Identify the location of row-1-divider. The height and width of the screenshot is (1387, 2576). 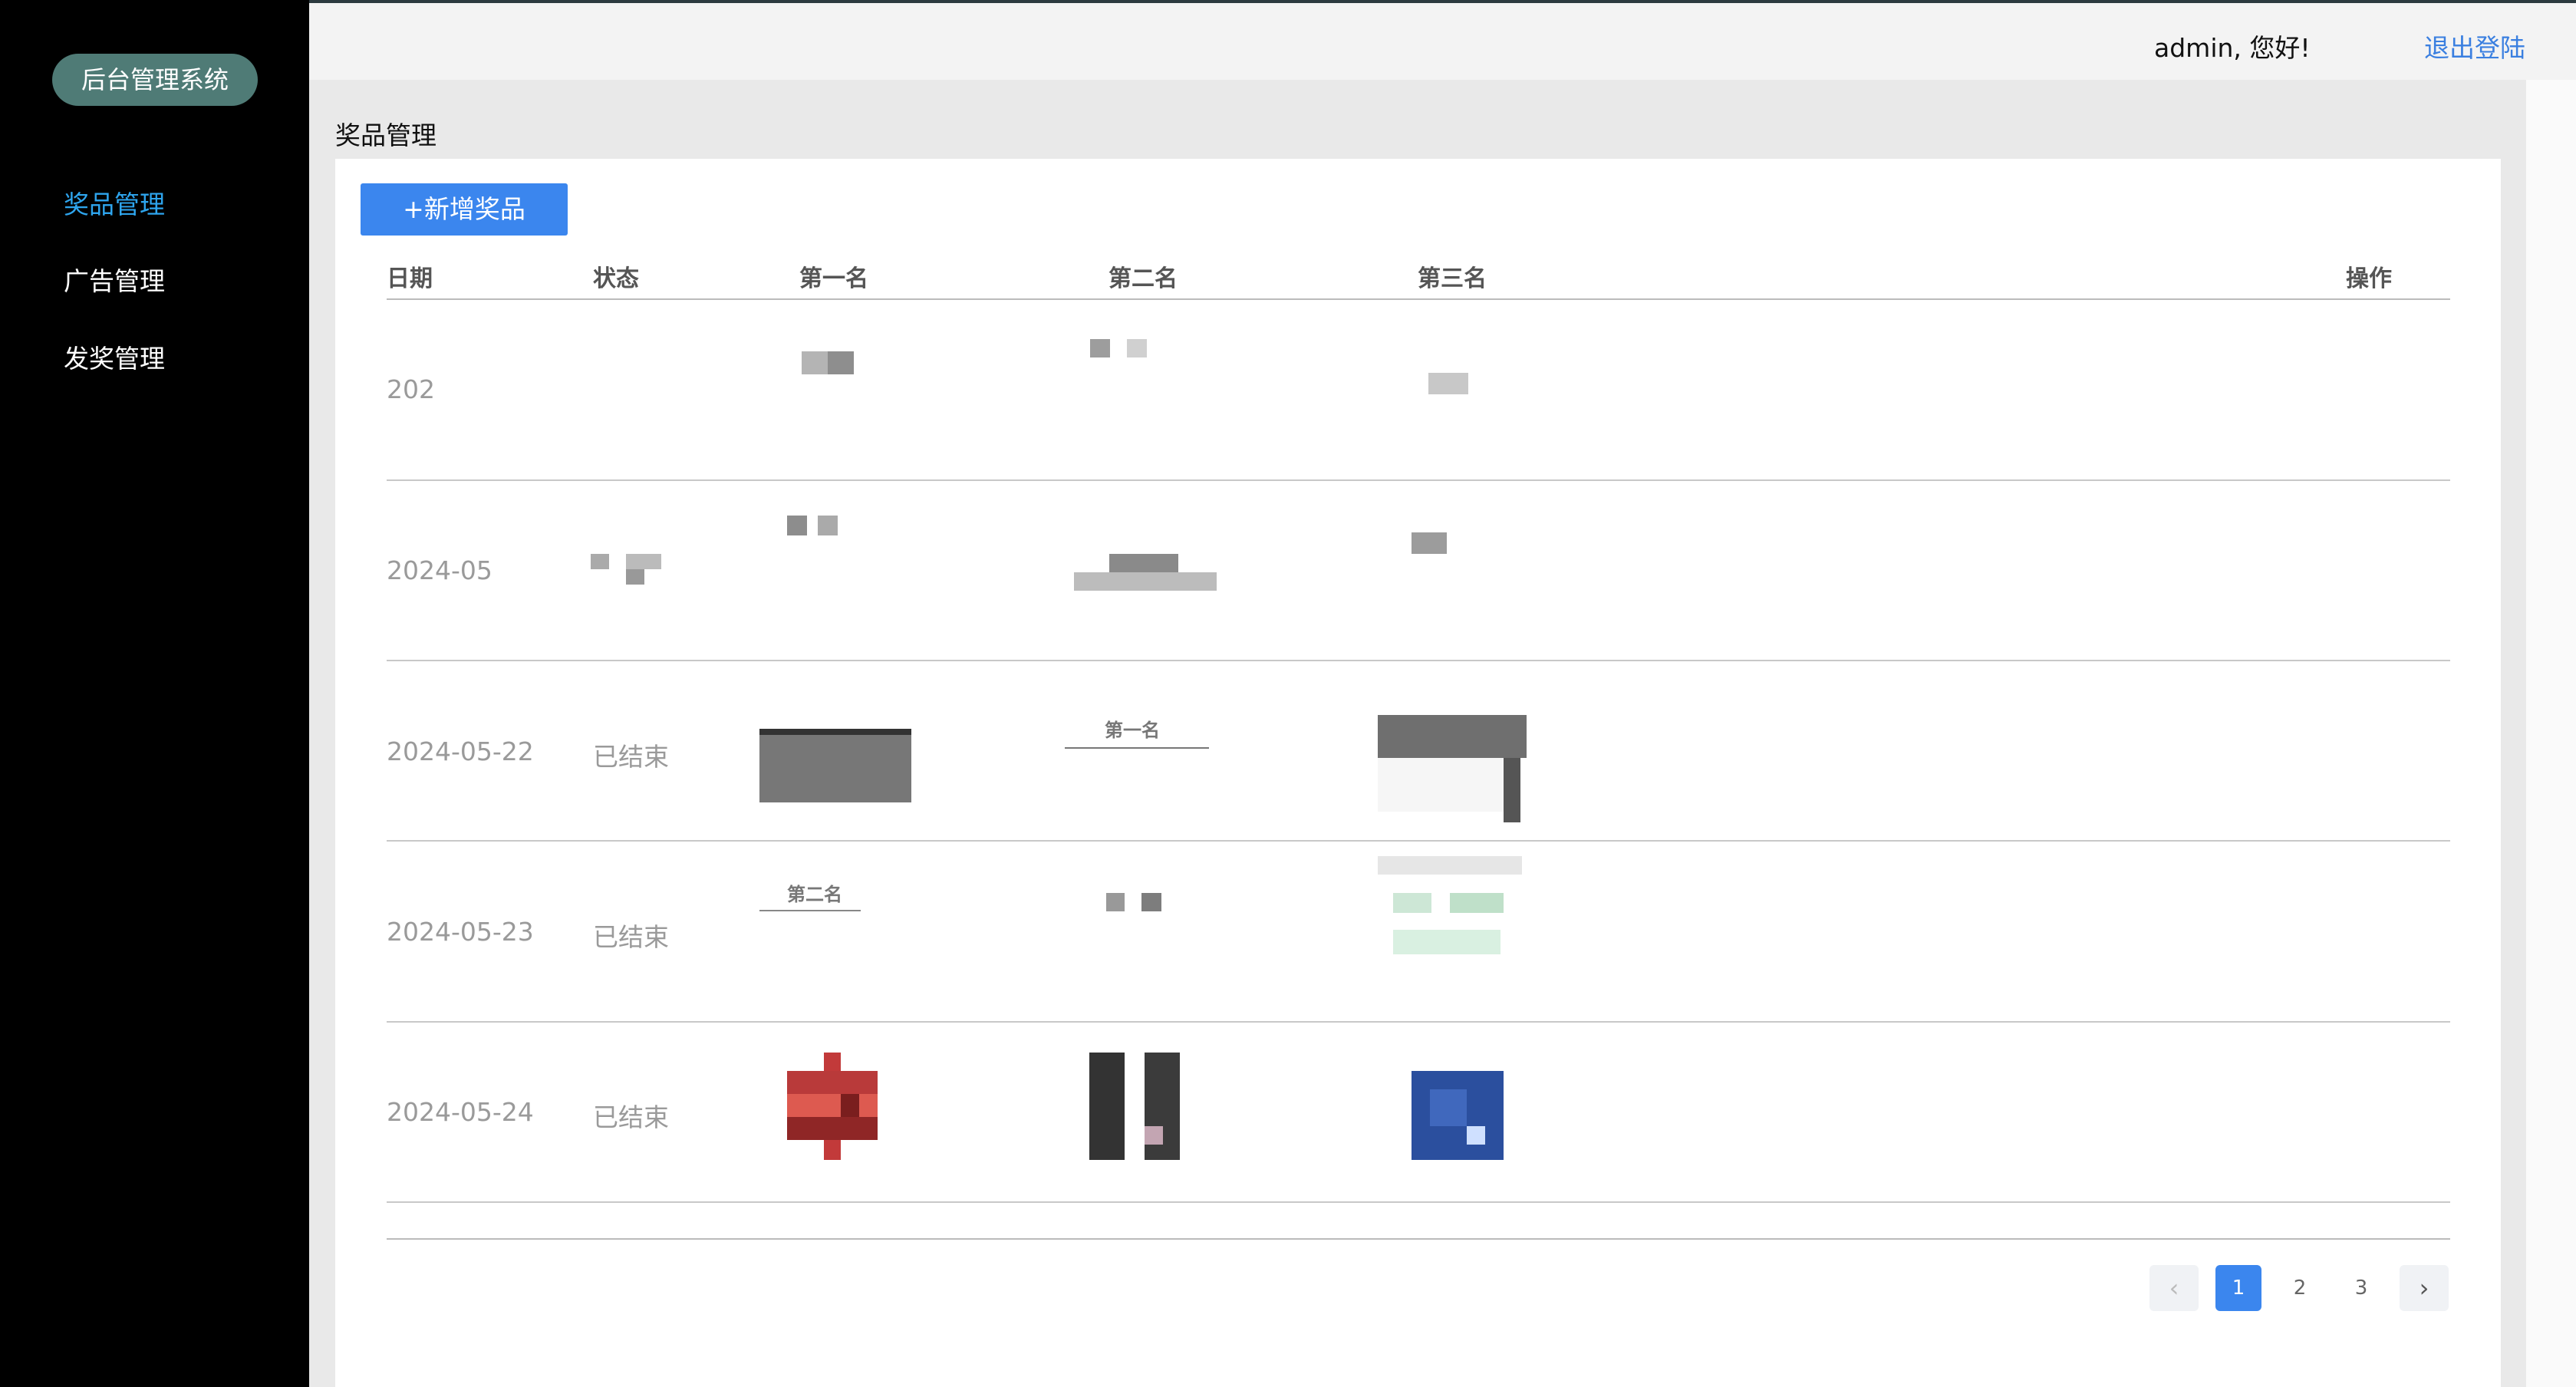
(1418, 480).